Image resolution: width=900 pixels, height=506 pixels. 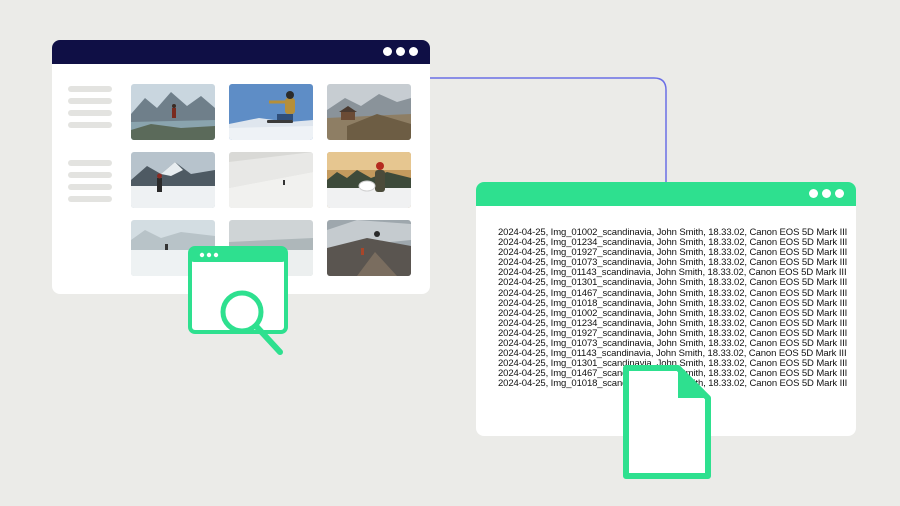 I want to click on mountain-cabin-photo, so click(x=369, y=112).